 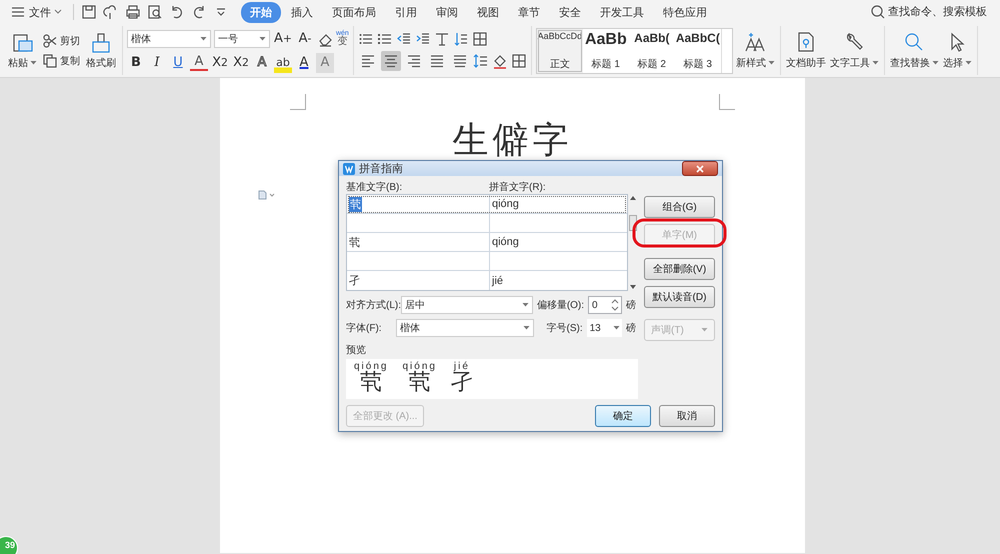 I want to click on format-painter-button: 格式刷, so click(x=101, y=51).